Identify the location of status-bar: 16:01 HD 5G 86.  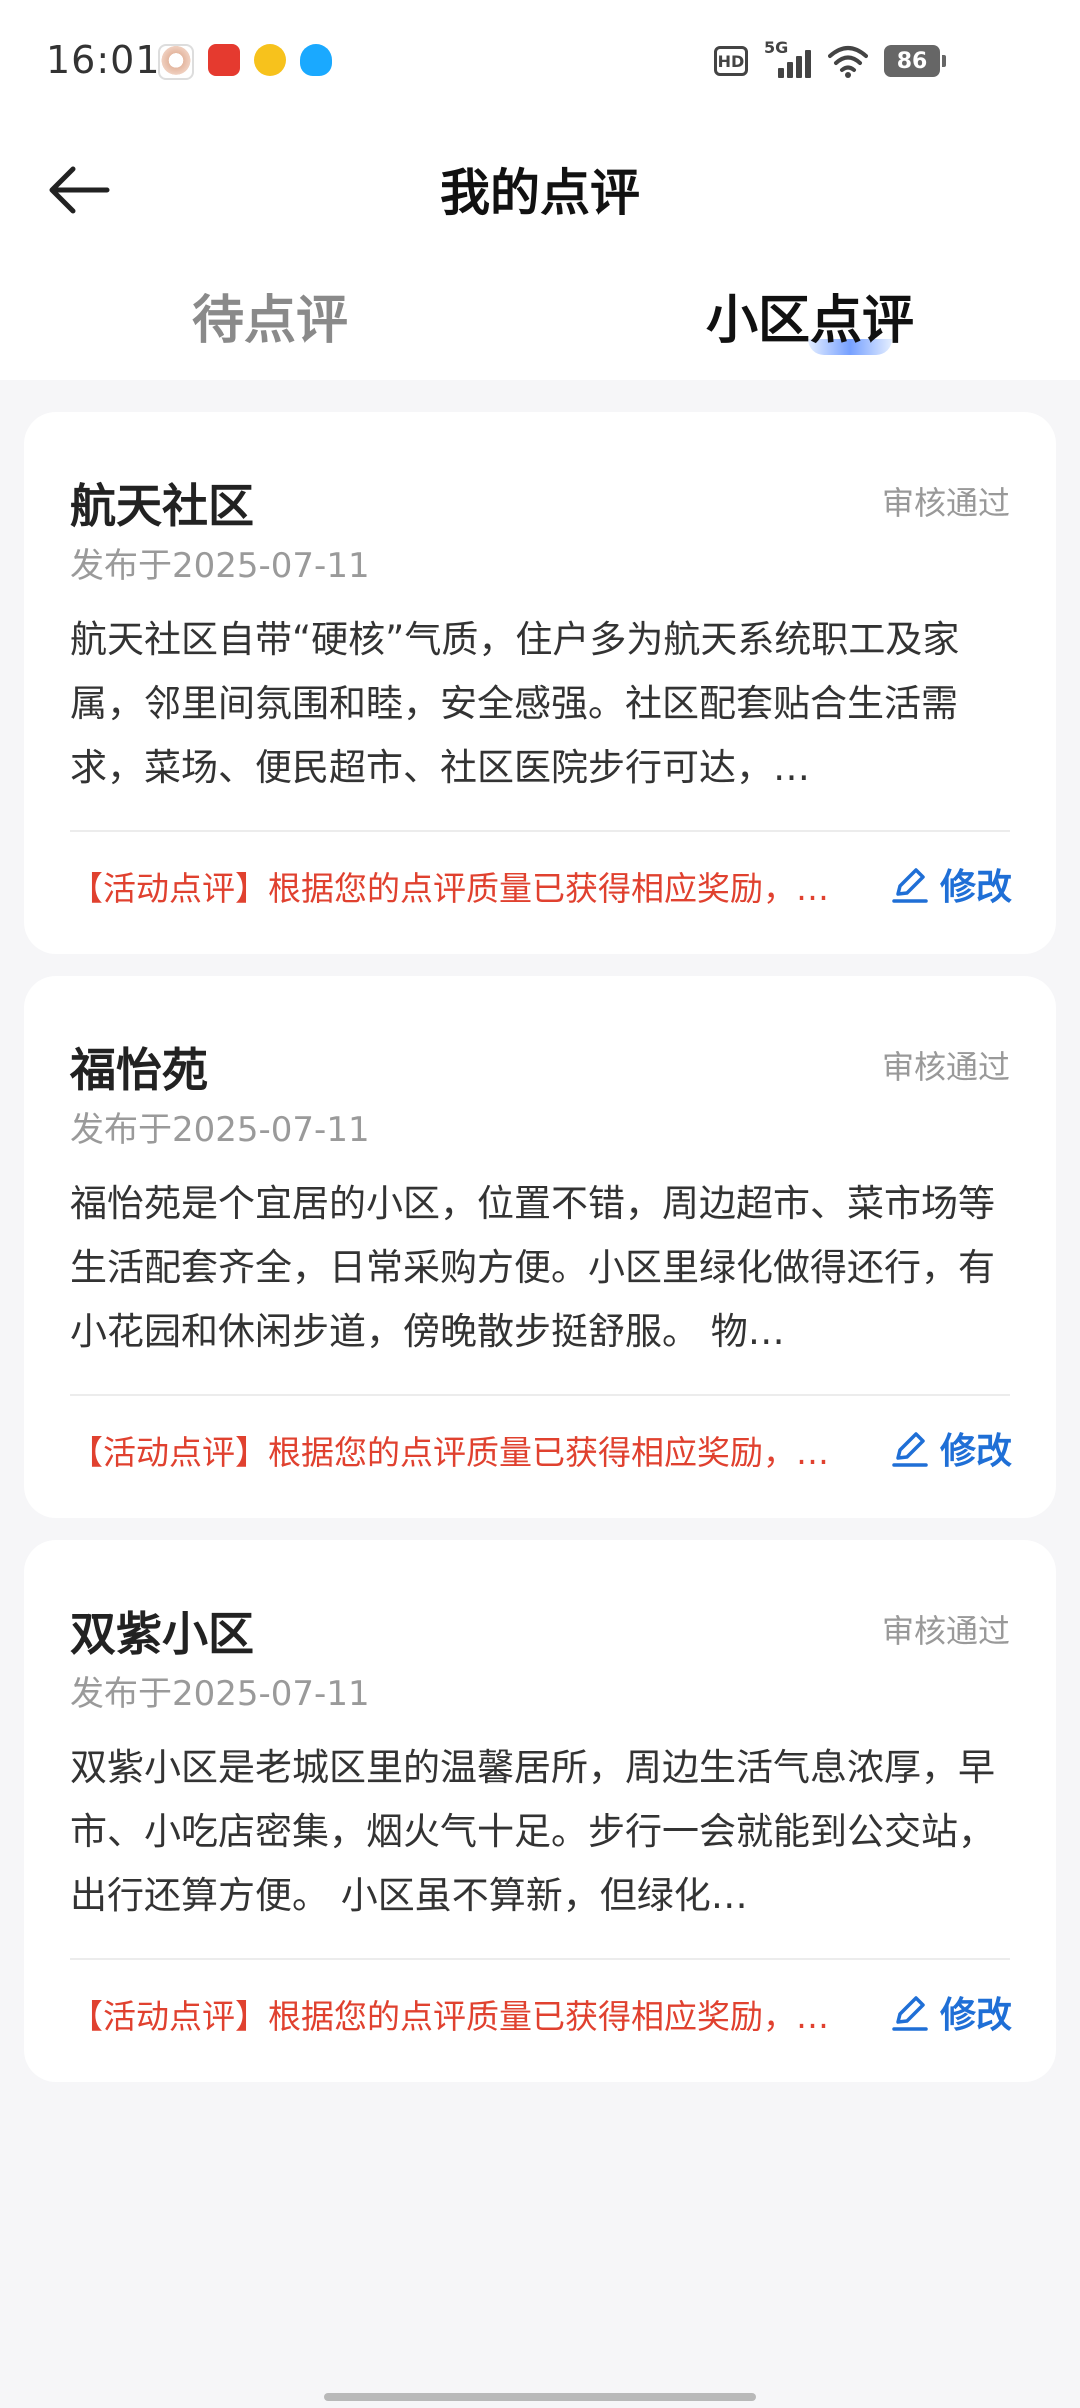
(540, 62).